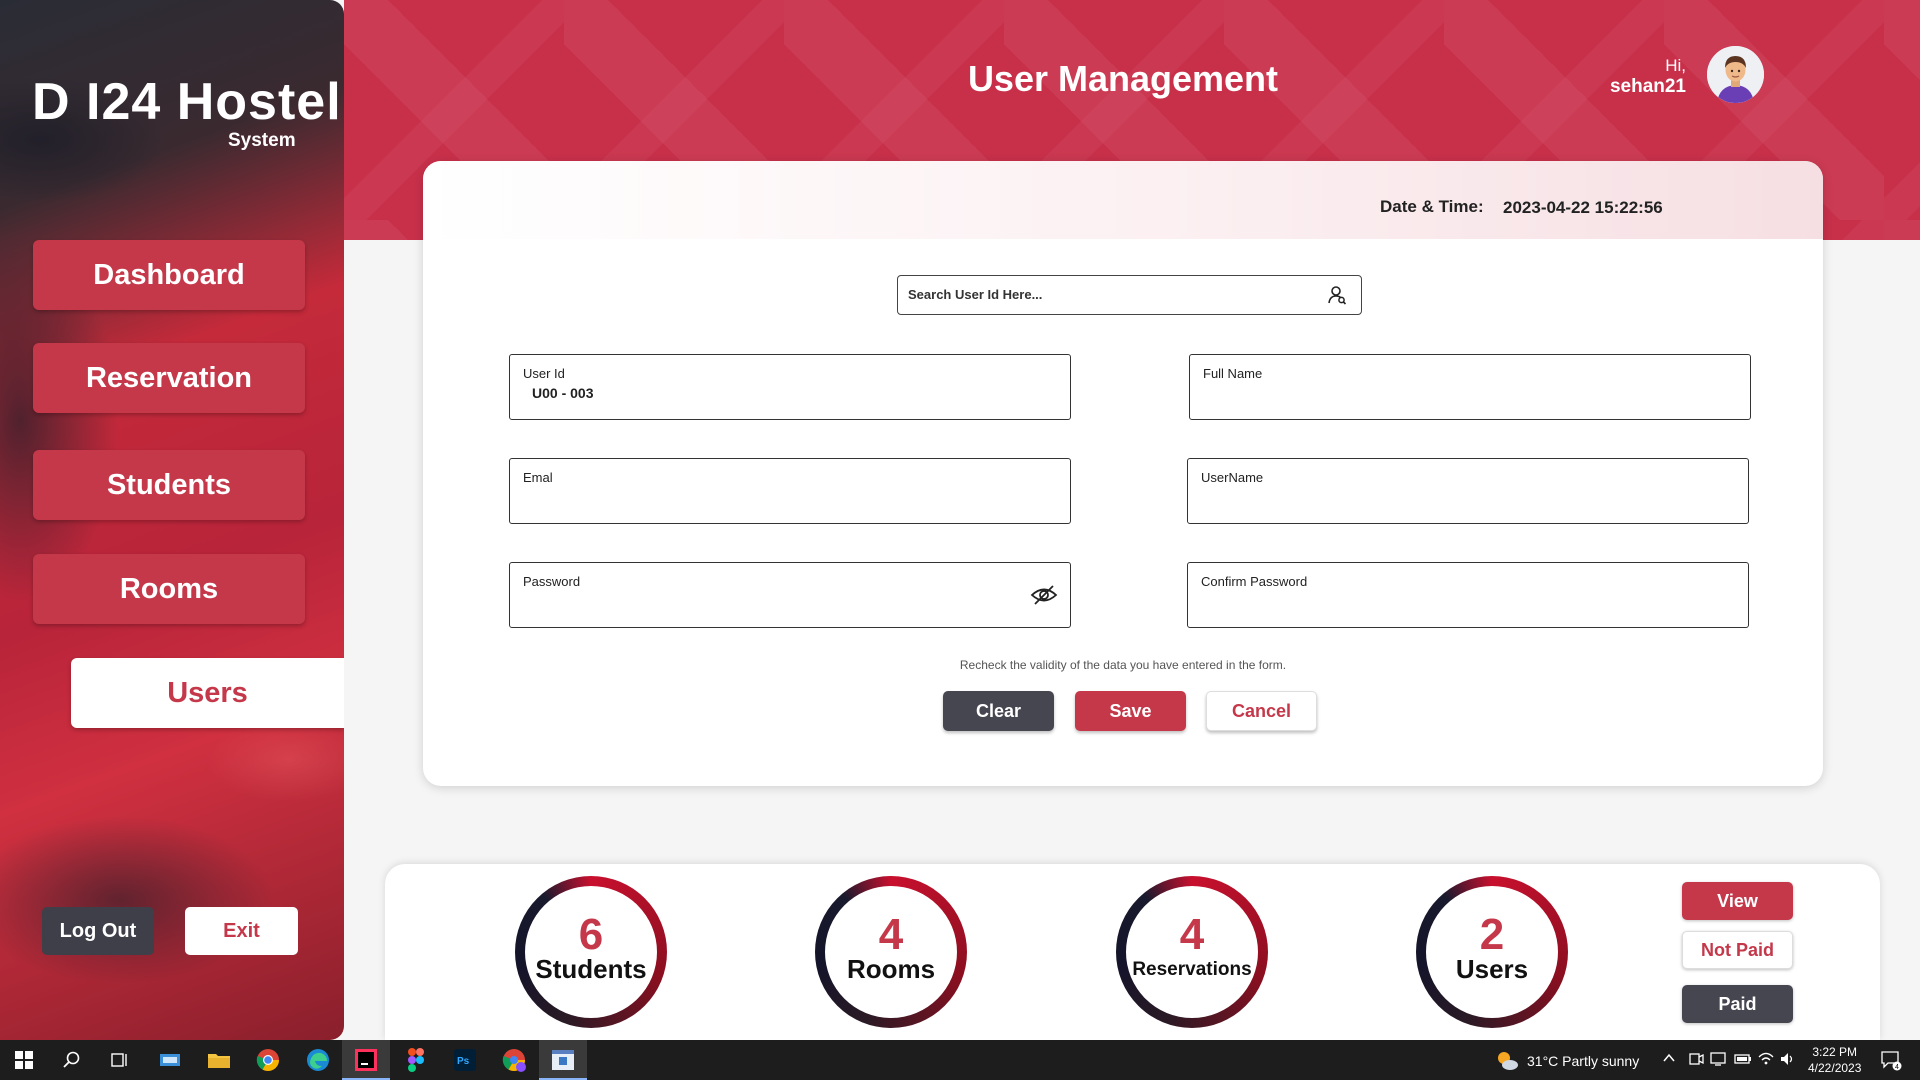 The width and height of the screenshot is (1920, 1080). Describe the element at coordinates (169, 378) in the screenshot. I see `sidebar-item-reservation: Reservation` at that location.